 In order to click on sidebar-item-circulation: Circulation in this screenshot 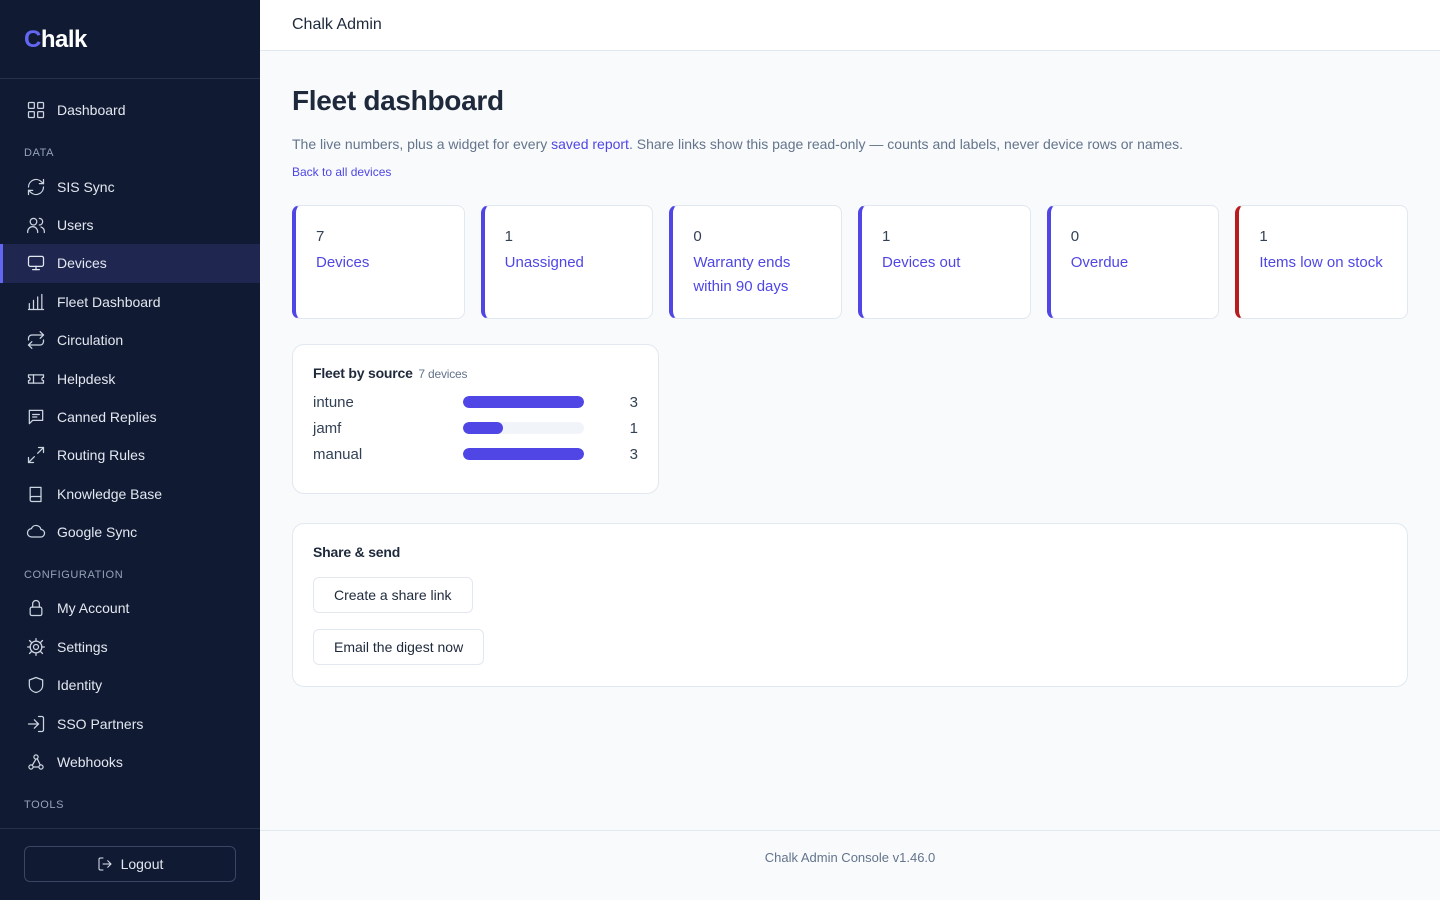, I will do `click(130, 340)`.